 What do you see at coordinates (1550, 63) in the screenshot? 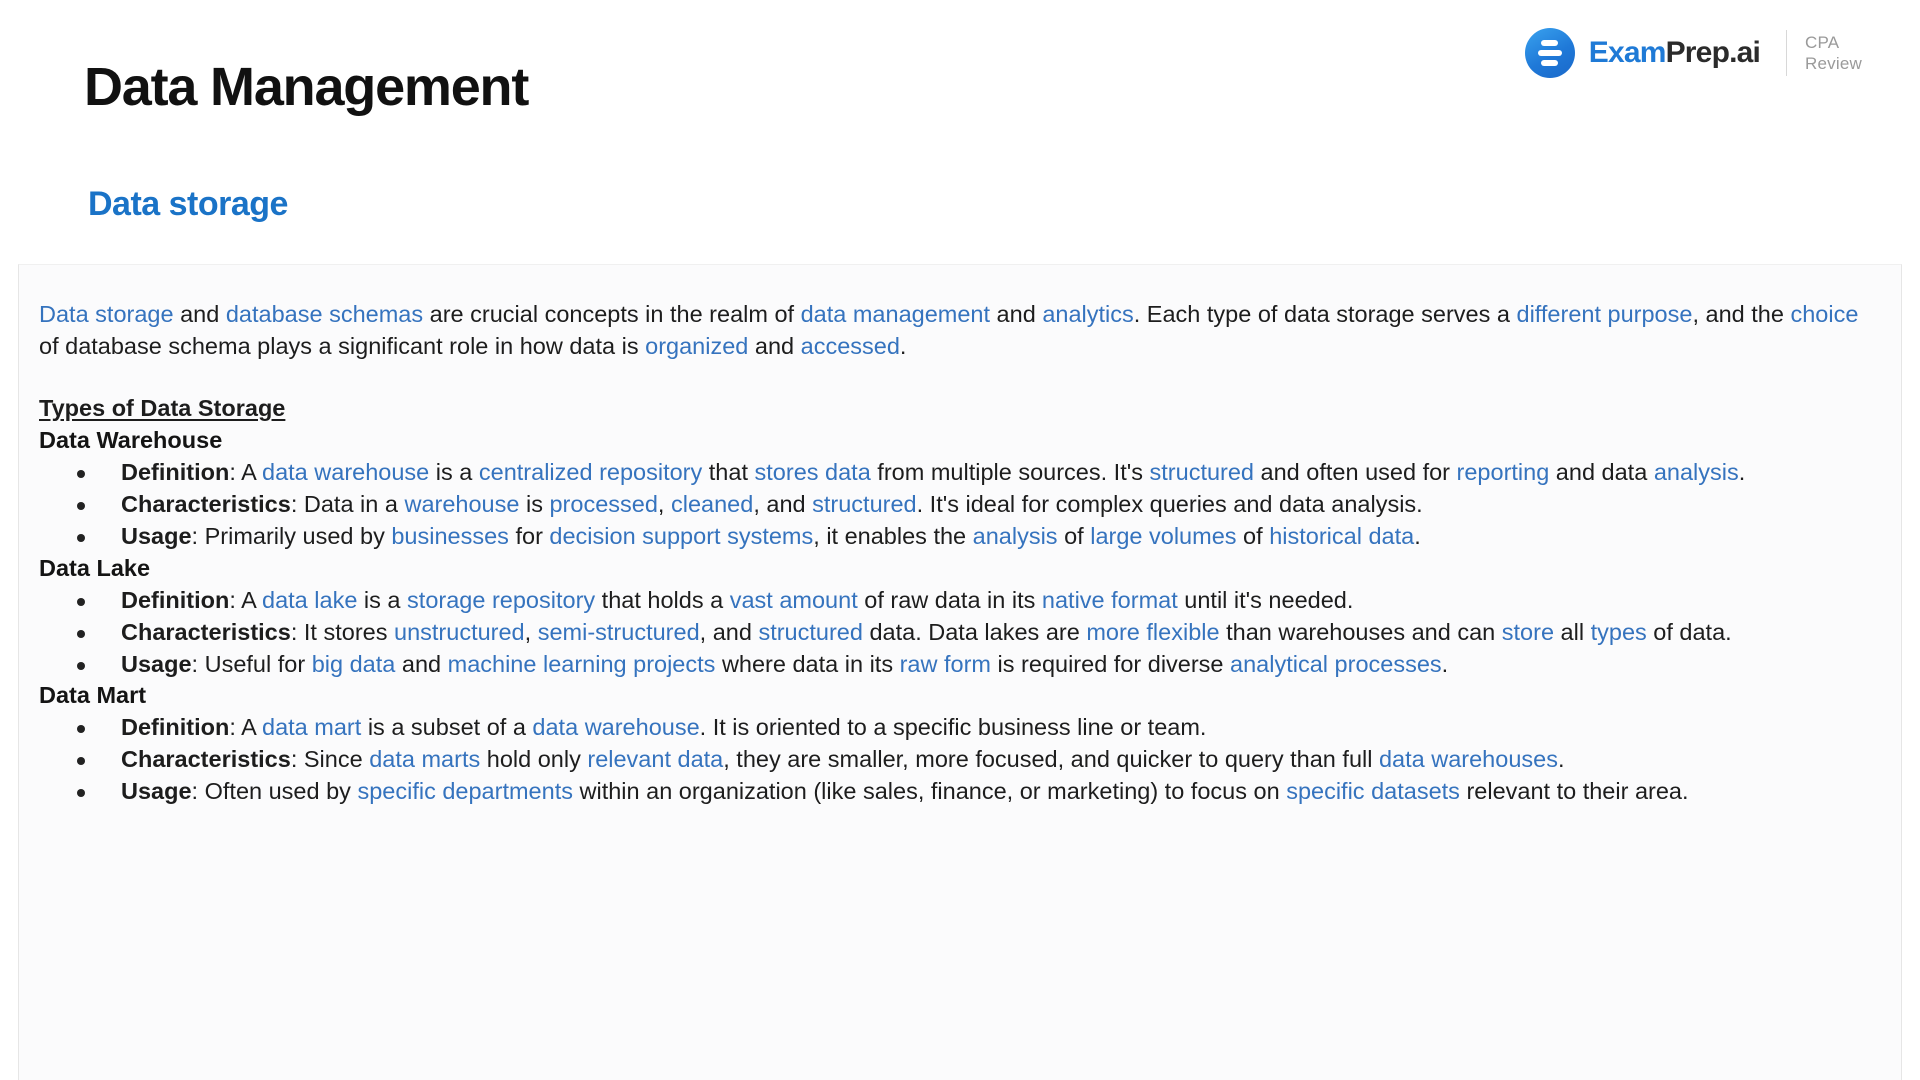
I see `logo-bar-bottom` at bounding box center [1550, 63].